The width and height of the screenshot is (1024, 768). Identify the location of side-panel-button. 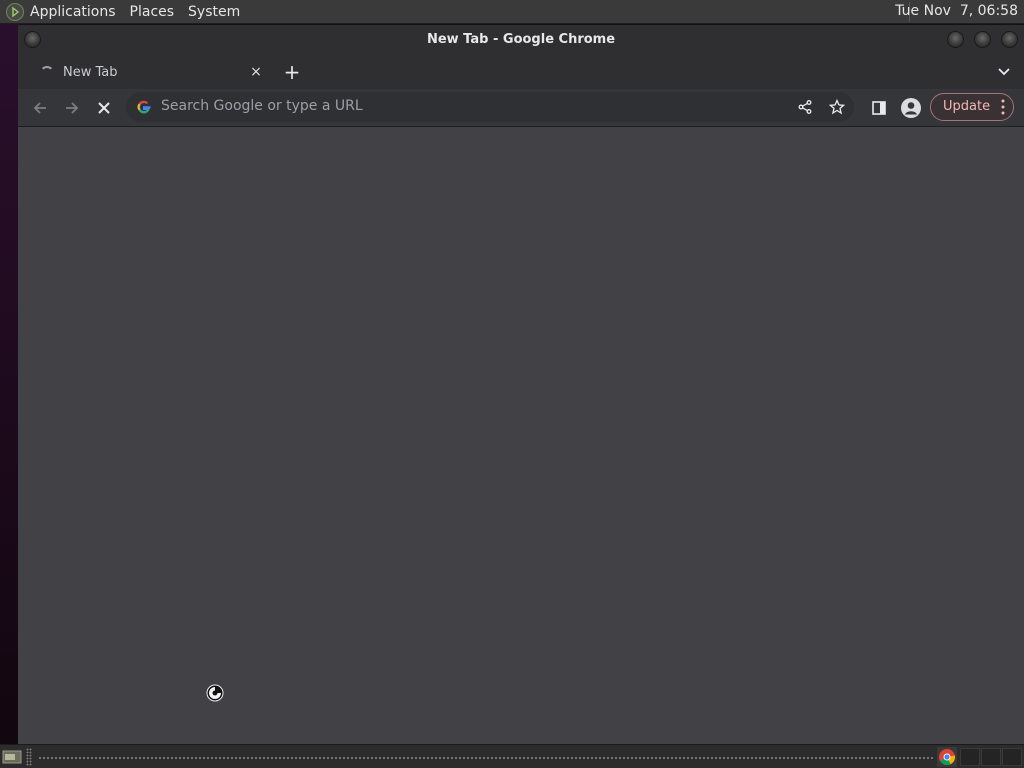
(879, 108).